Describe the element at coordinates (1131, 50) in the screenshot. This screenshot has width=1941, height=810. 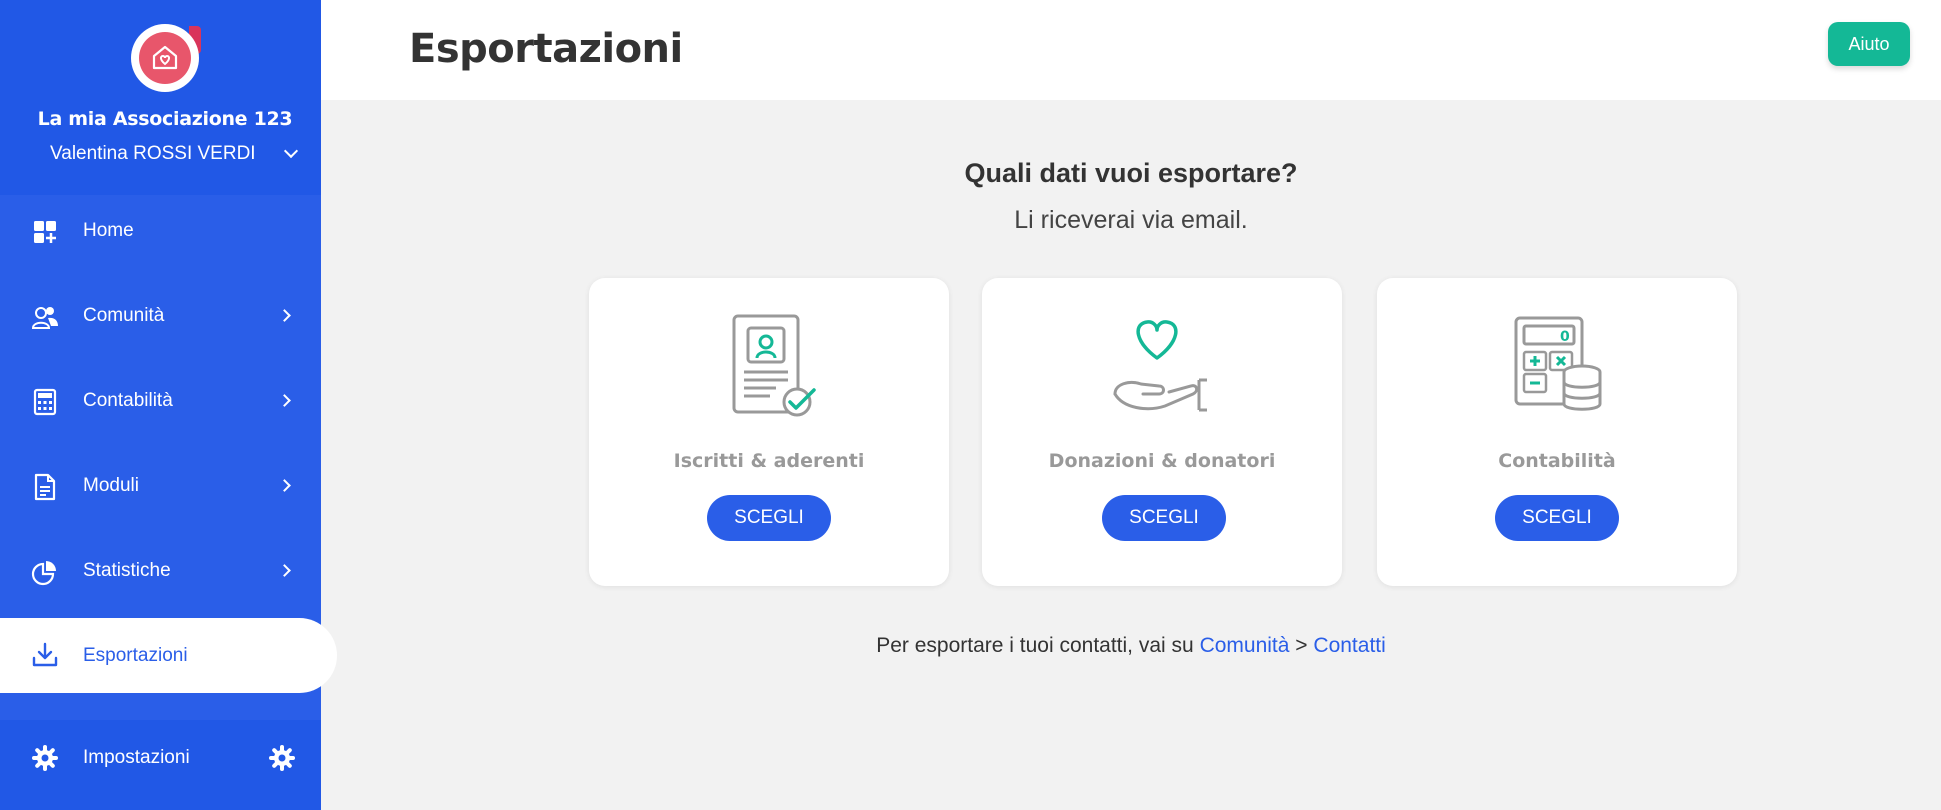
I see `page-header: Esportazioni Aiuto` at that location.